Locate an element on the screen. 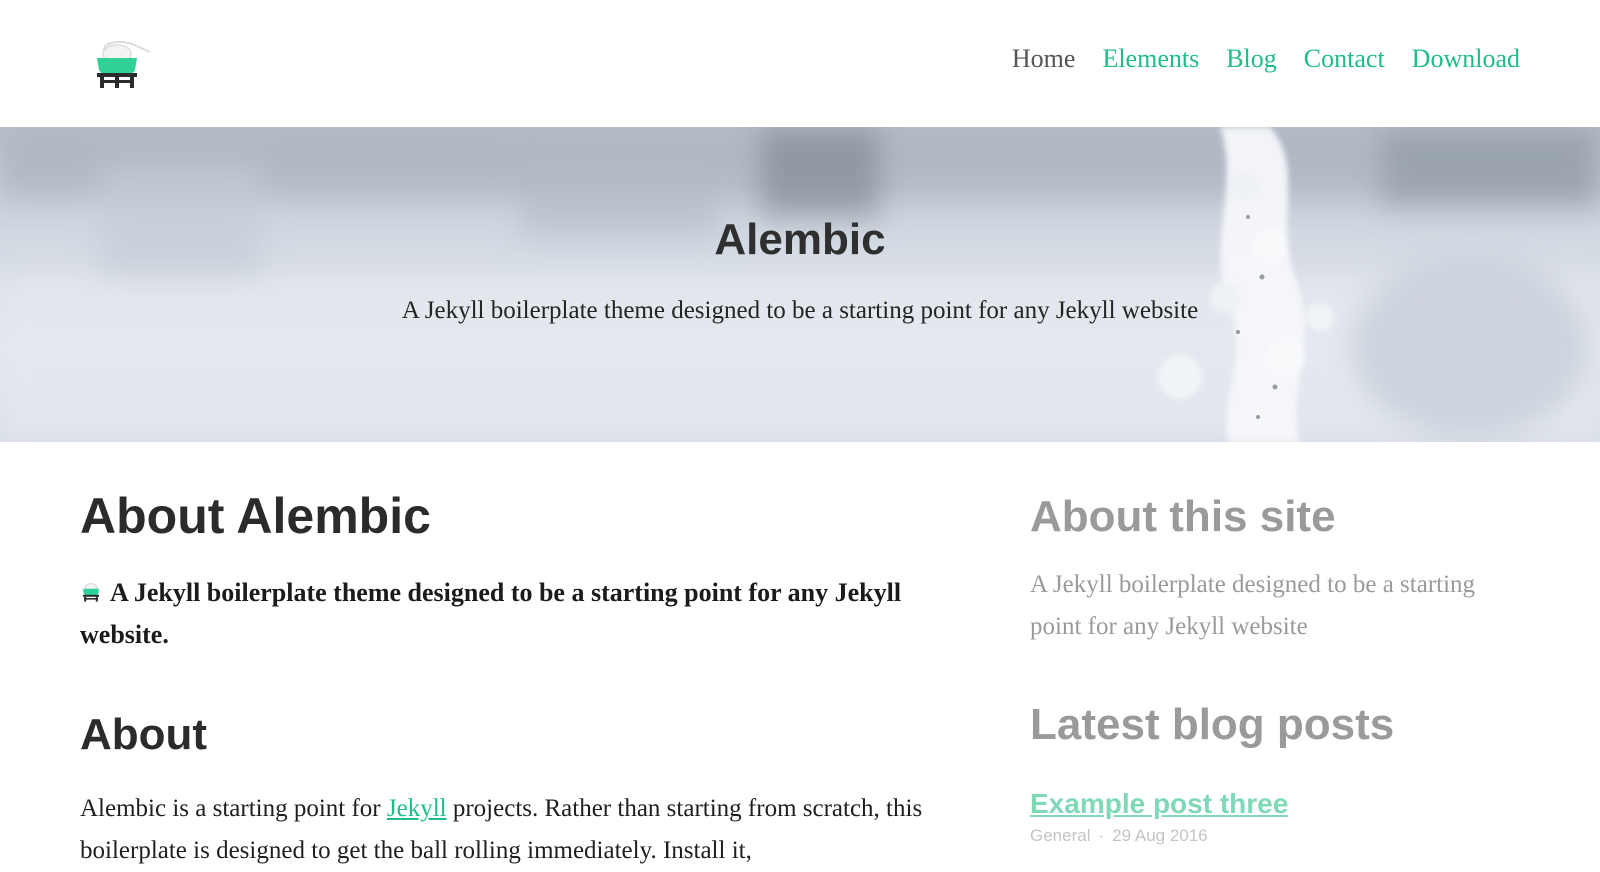 The height and width of the screenshot is (872, 1600). main-nav: Home Elements Blog Contact Download is located at coordinates (1266, 59).